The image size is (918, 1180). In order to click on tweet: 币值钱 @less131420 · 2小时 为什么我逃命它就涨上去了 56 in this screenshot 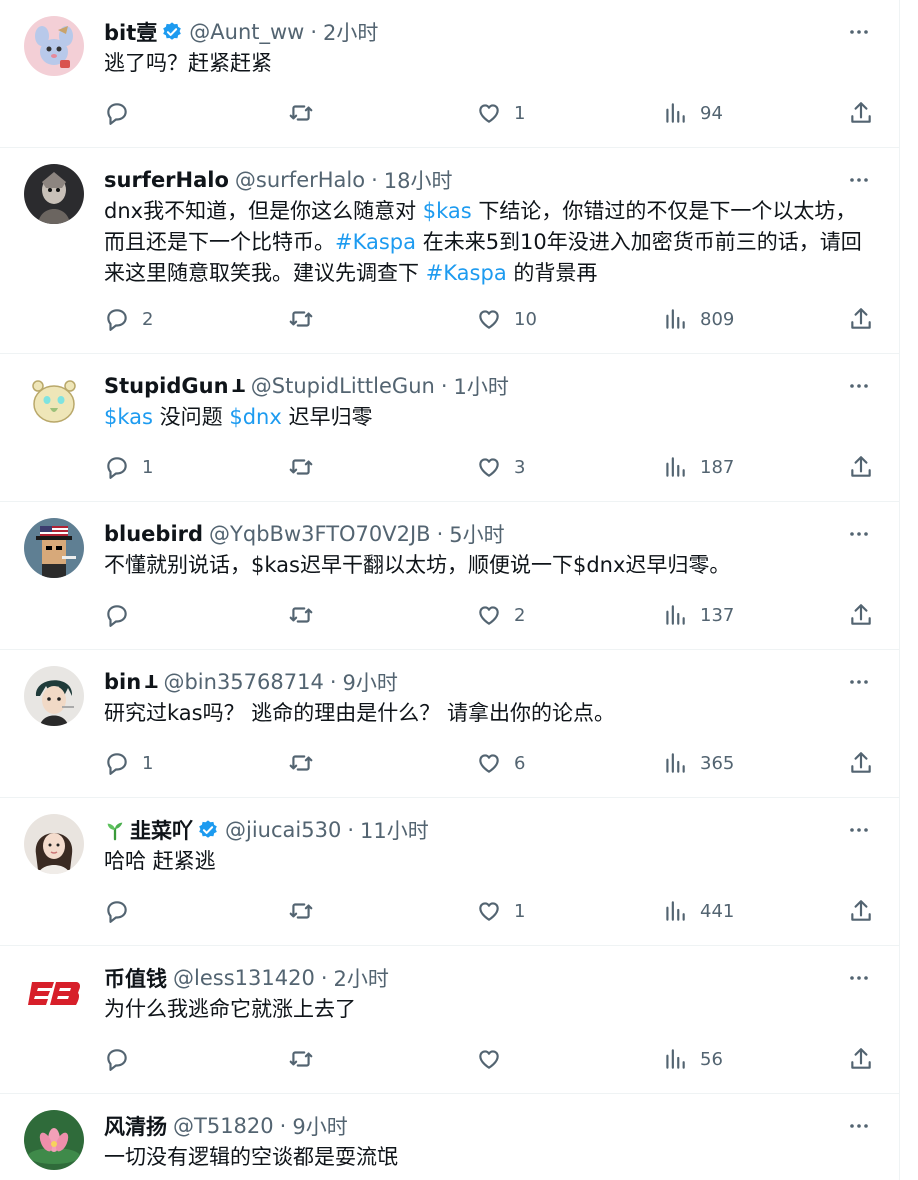, I will do `click(449, 1020)`.